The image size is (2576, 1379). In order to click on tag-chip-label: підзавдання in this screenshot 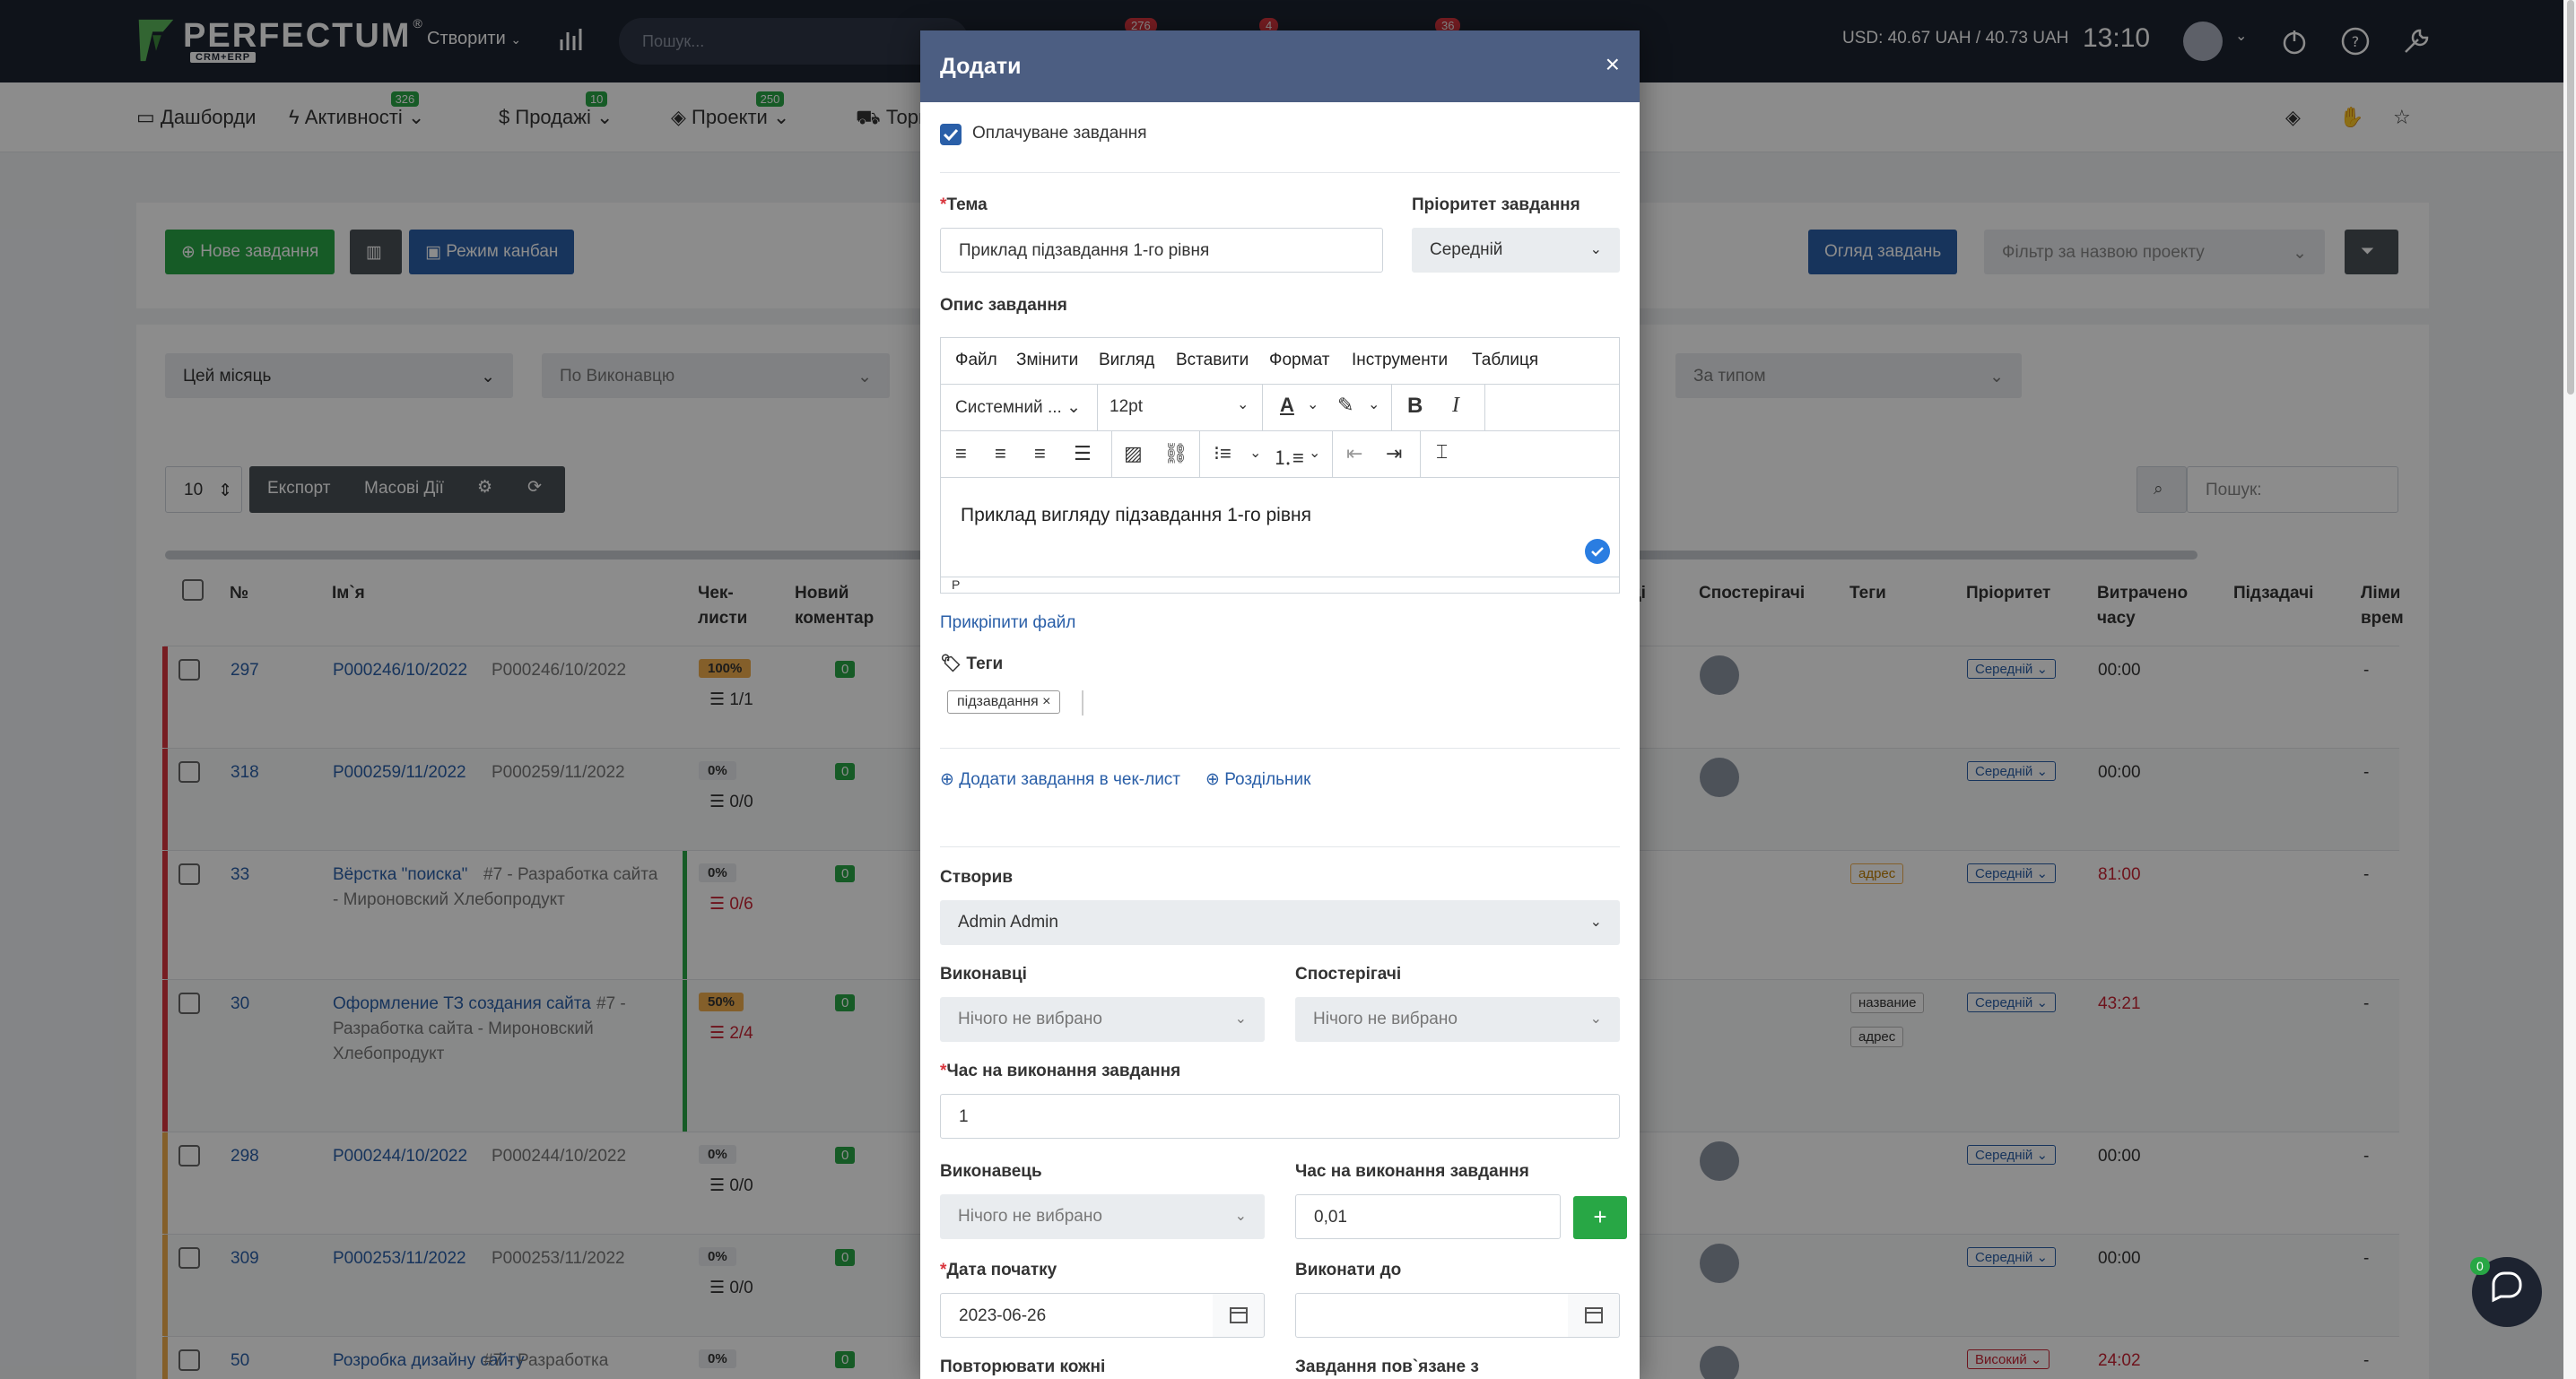, I will do `click(998, 702)`.